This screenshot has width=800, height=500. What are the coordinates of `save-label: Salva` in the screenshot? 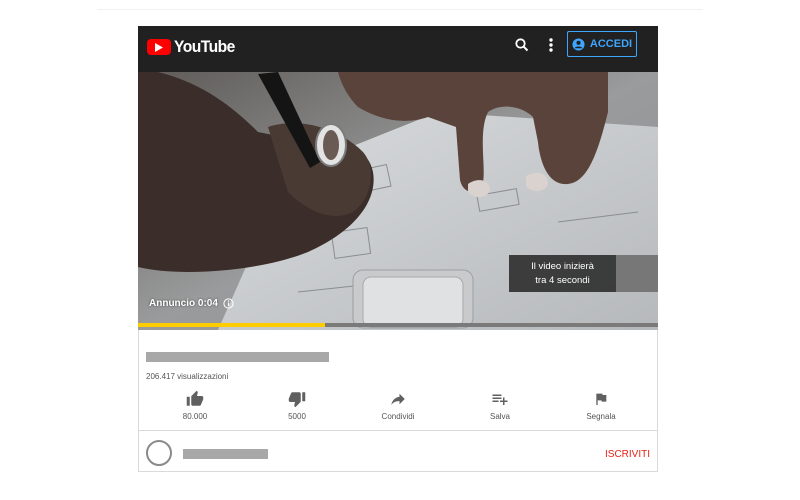 It's located at (499, 416).